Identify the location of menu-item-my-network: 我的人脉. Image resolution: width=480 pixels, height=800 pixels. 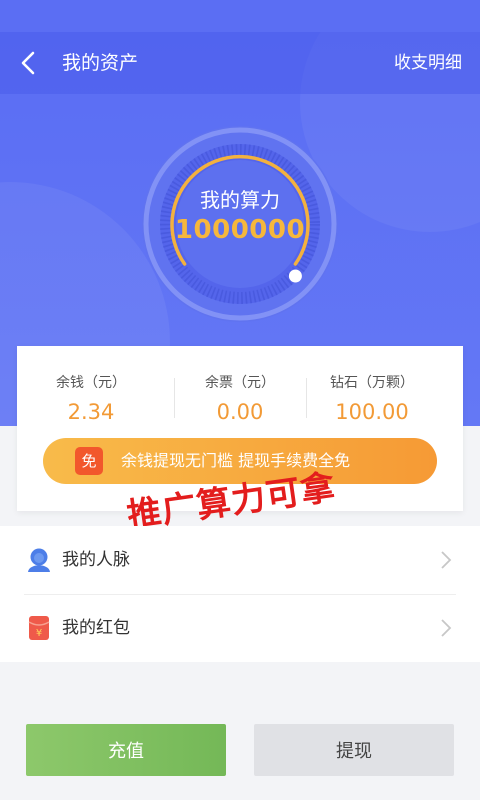
(240, 560).